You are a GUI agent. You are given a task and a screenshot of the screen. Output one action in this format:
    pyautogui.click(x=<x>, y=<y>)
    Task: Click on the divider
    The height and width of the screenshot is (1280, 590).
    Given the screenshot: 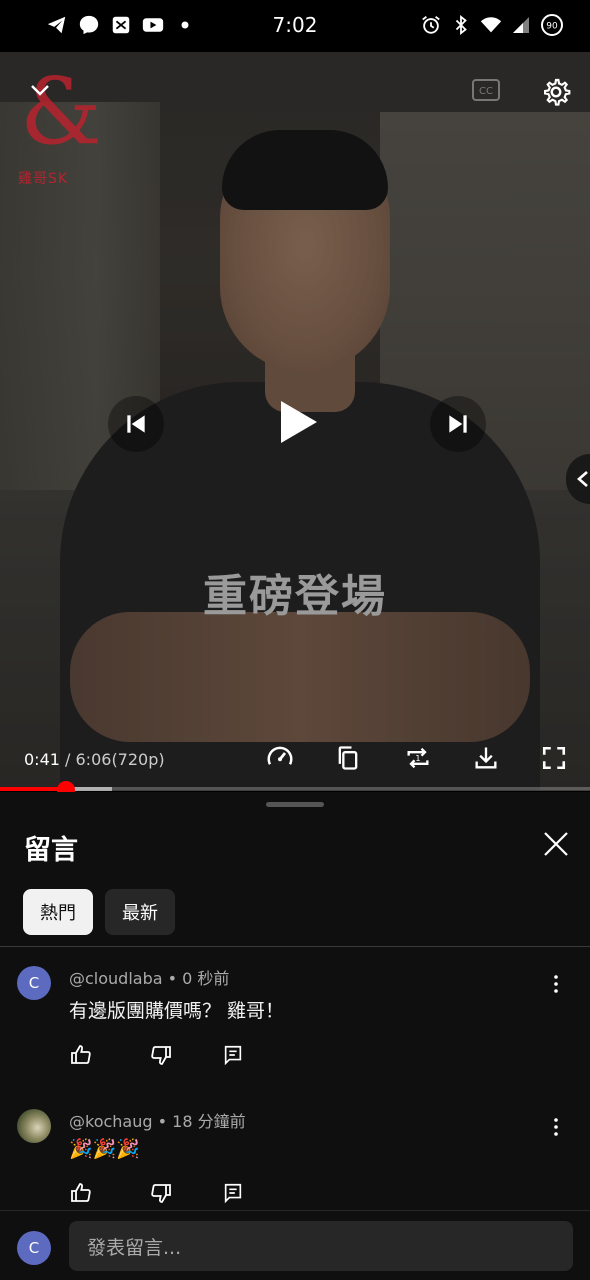 What is the action you would take?
    pyautogui.click(x=295, y=946)
    